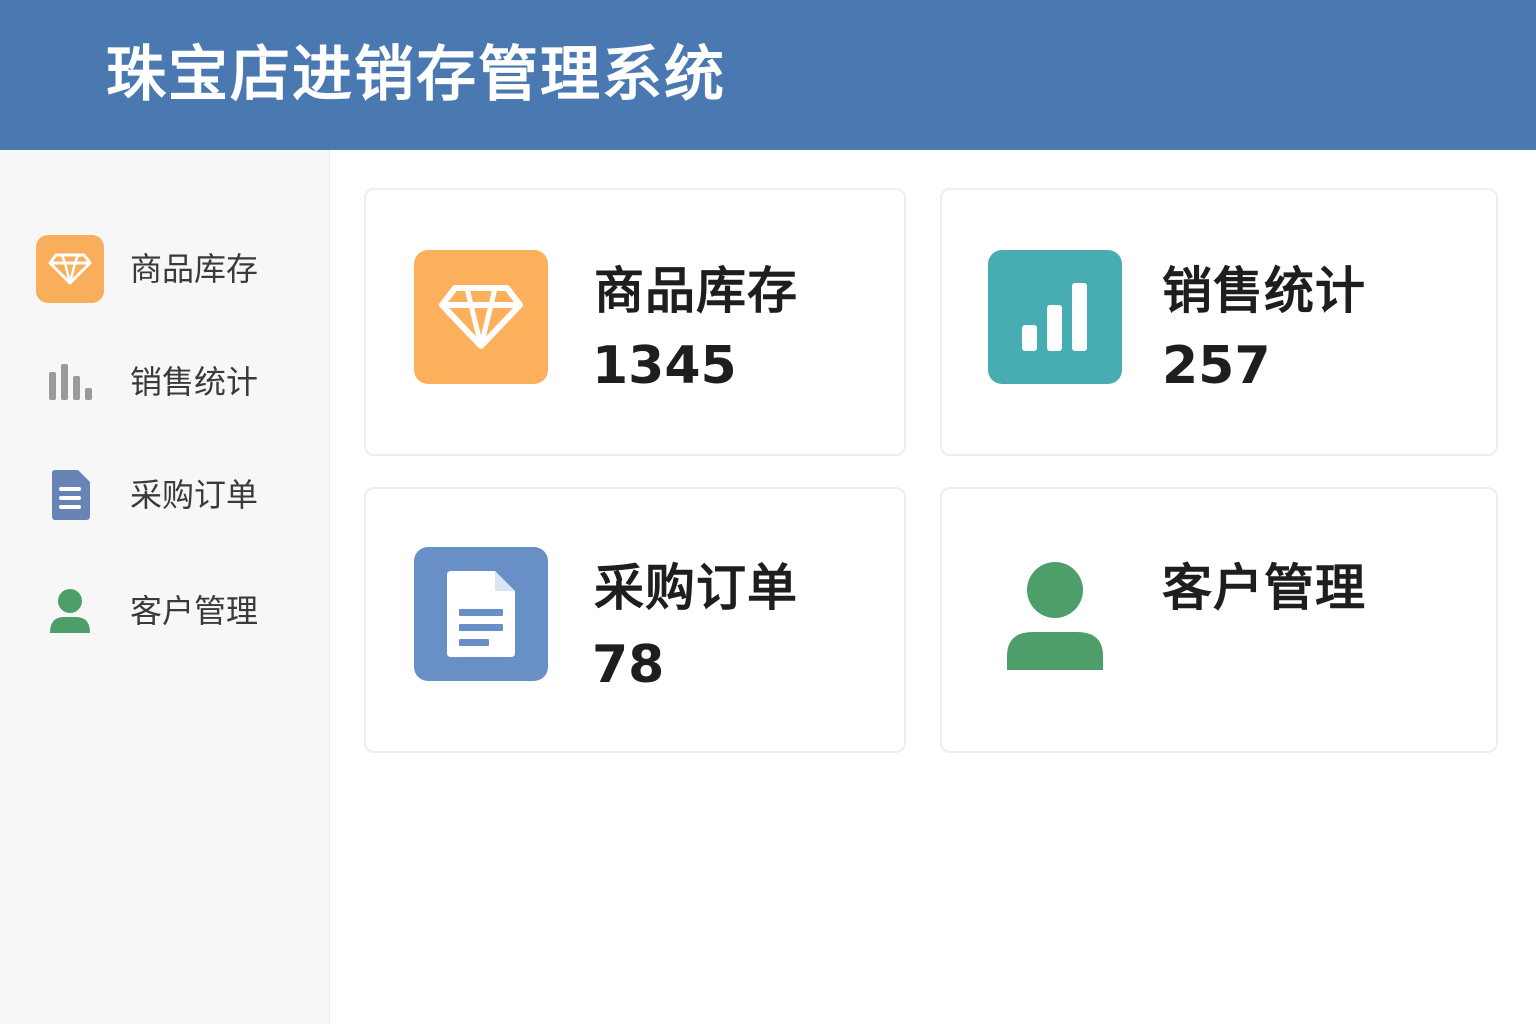  I want to click on card-purchase: 采购订单 78, so click(635, 620).